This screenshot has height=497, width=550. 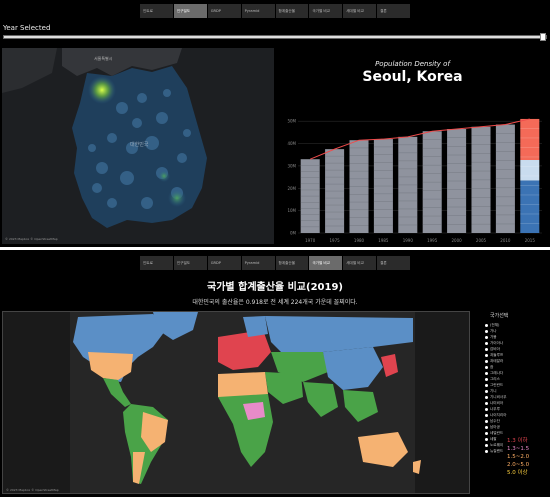 What do you see at coordinates (517, 441) in the screenshot?
I see `legend-item-1: 1.3 이하` at bounding box center [517, 441].